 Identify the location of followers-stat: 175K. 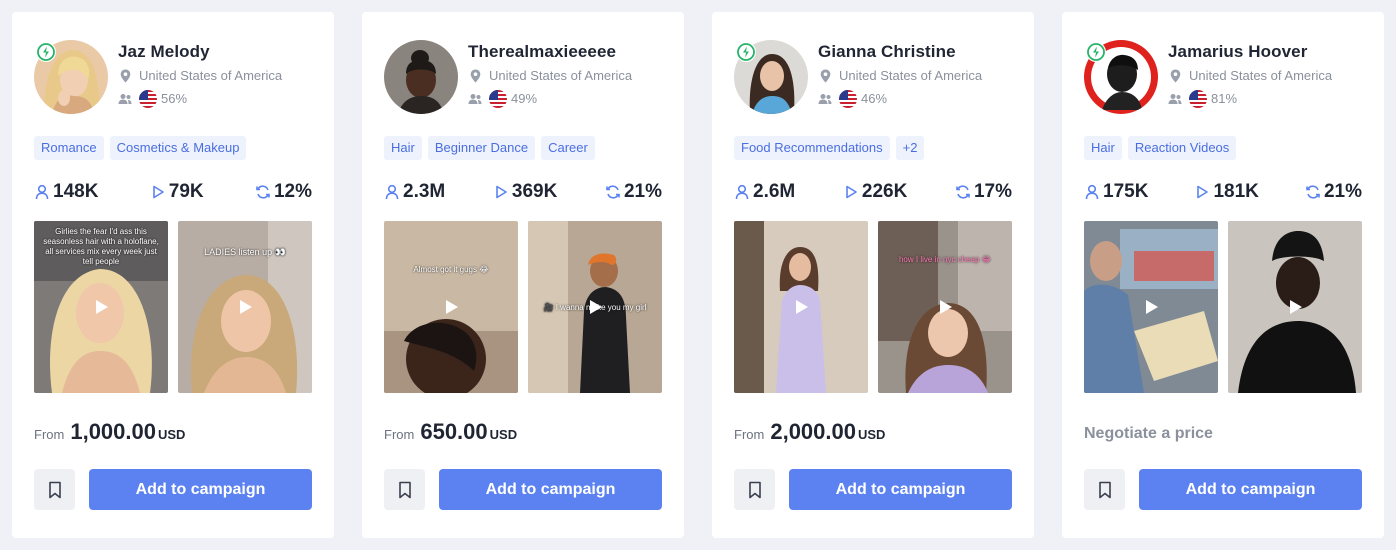
(1116, 192).